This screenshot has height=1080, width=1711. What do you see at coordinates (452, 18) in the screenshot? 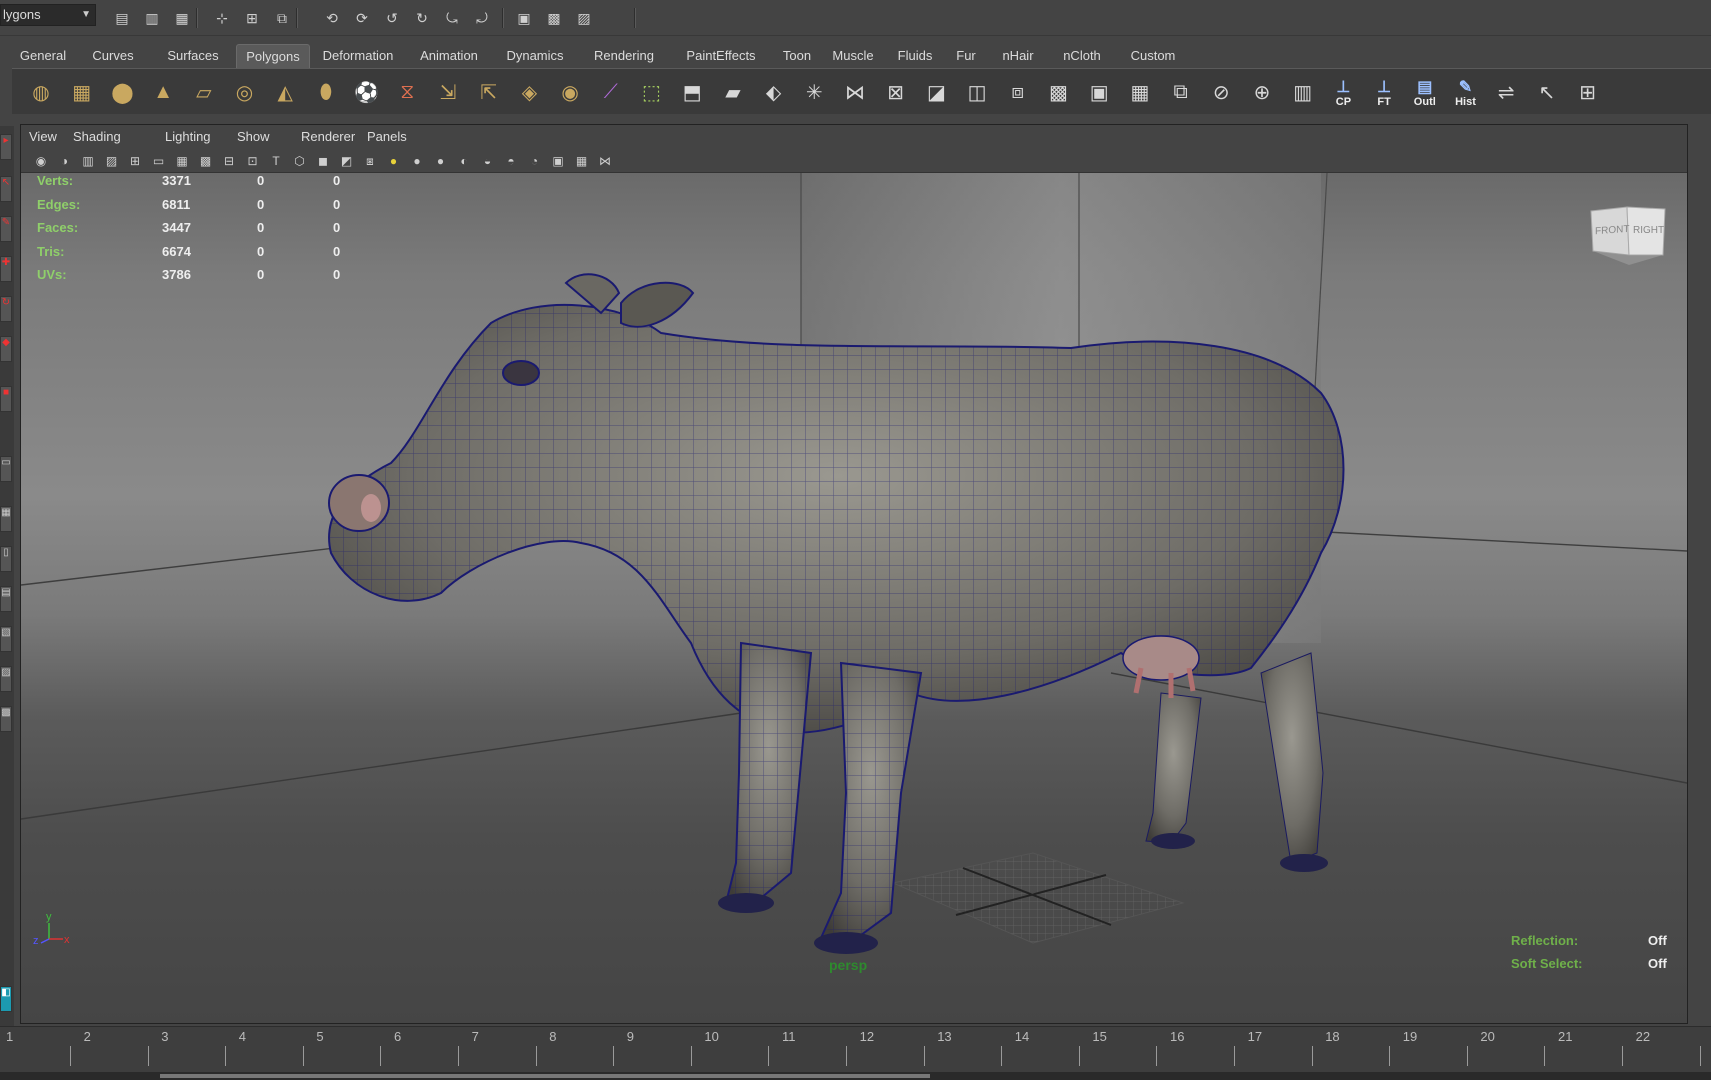
I see `snap-surface-icon: ⤿` at bounding box center [452, 18].